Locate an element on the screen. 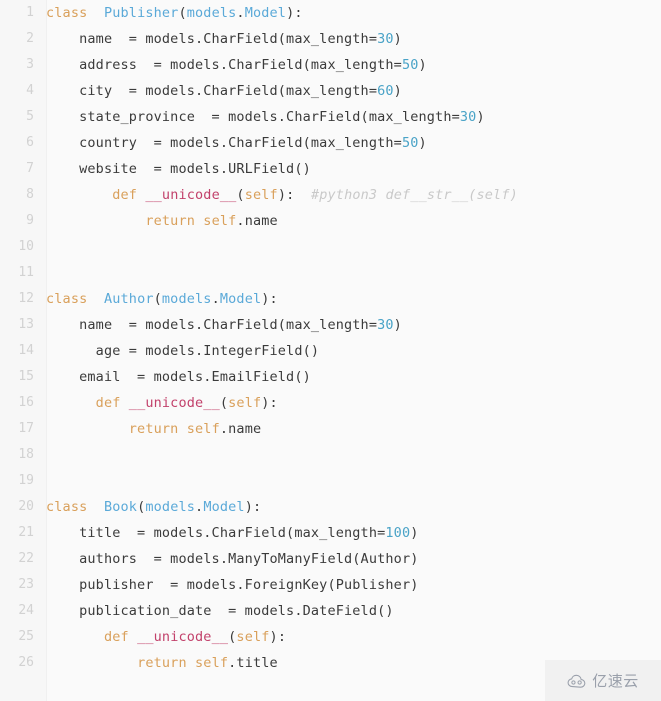 The width and height of the screenshot is (661, 701). code-token: Publisher is located at coordinates (141, 13).